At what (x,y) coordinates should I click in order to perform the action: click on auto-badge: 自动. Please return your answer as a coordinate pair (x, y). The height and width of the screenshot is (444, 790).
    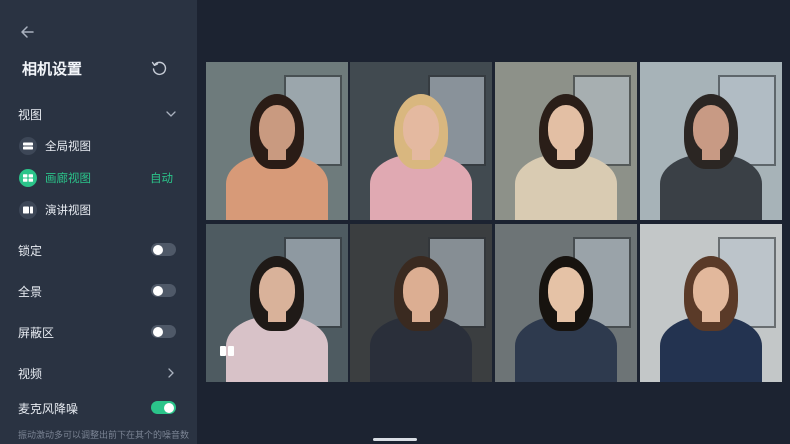
    Looking at the image, I should click on (161, 178).